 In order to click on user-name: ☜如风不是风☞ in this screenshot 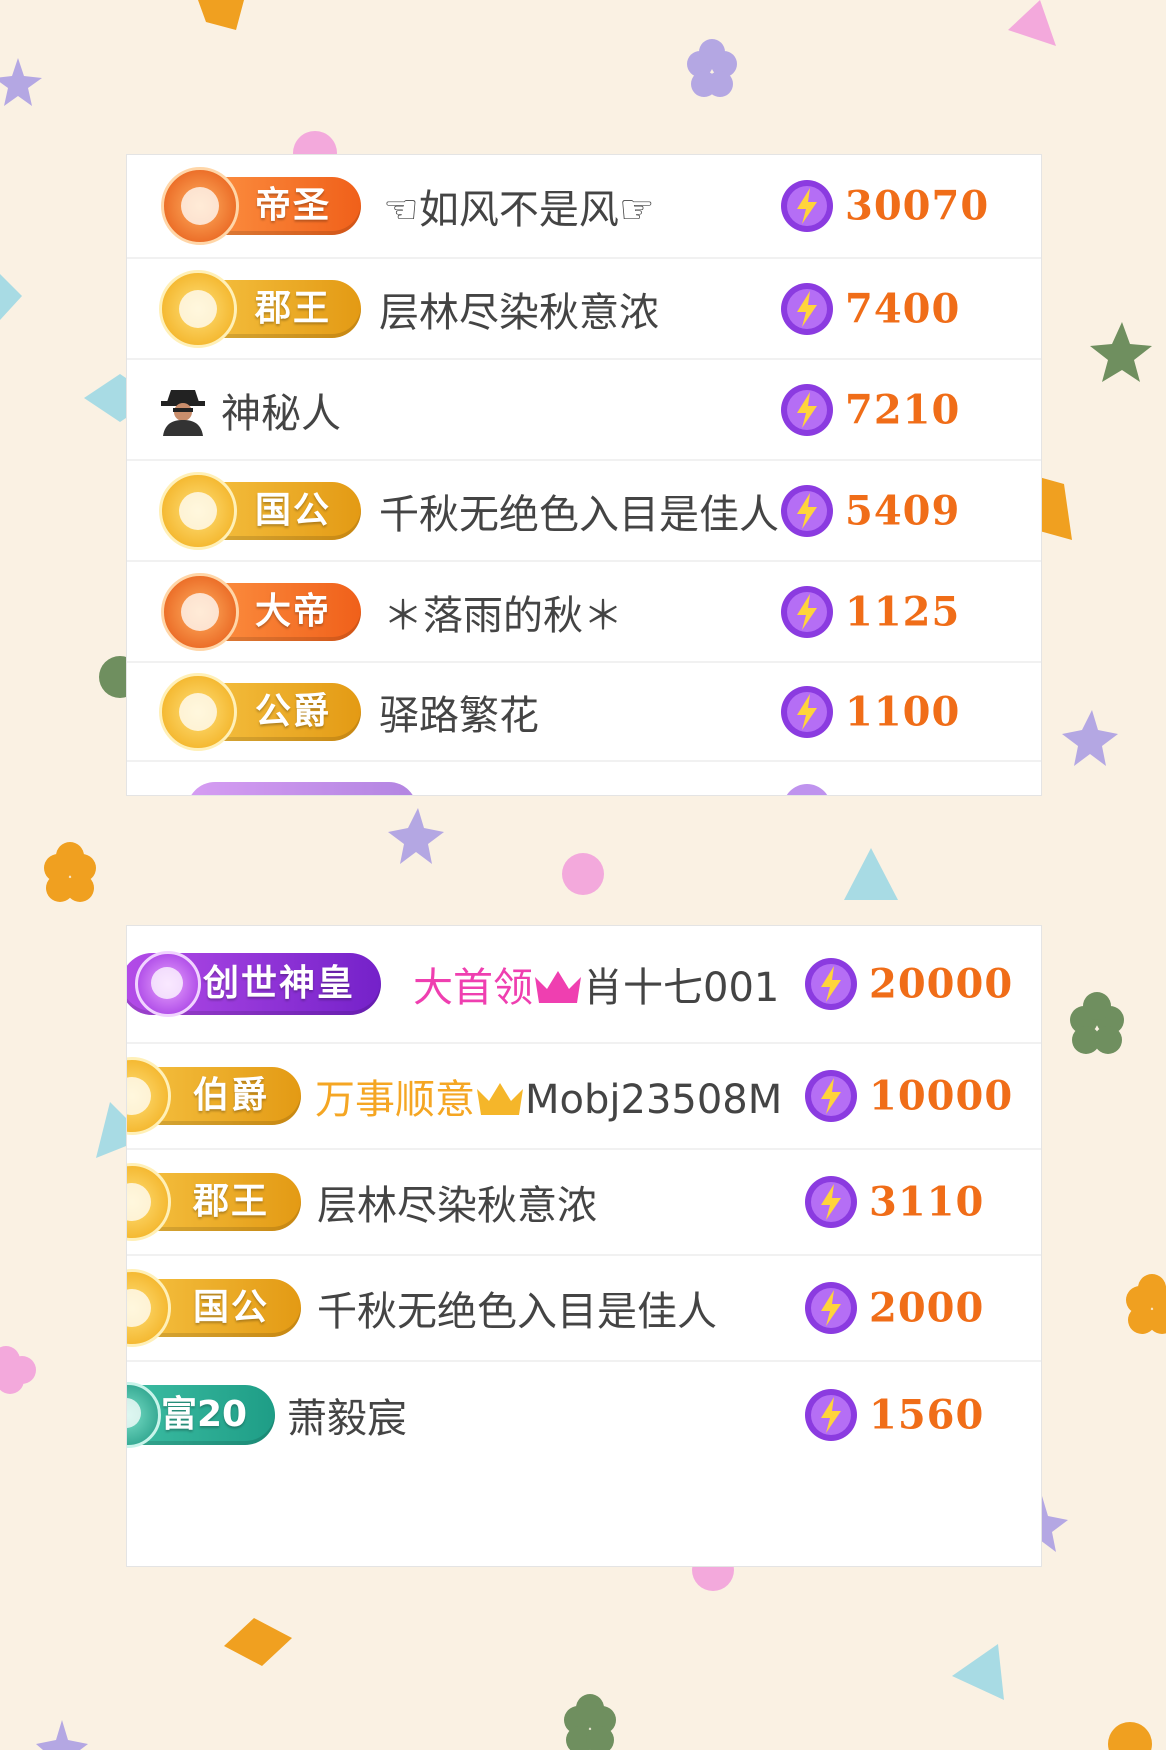, I will do `click(519, 206)`.